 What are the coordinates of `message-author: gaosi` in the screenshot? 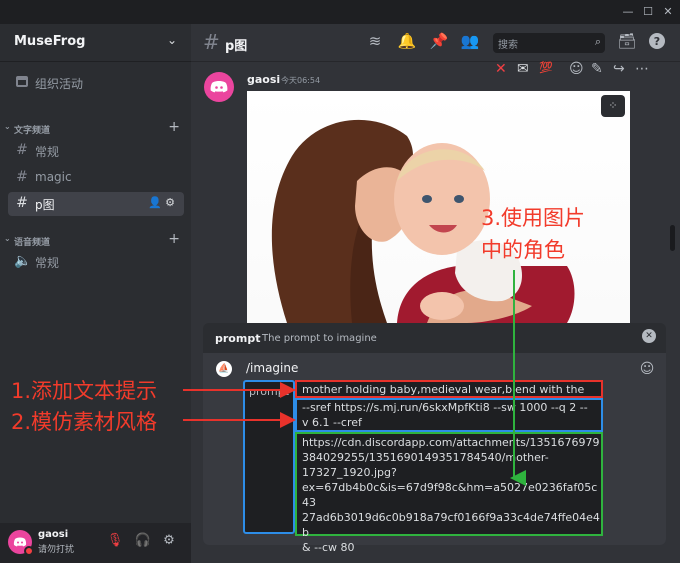 It's located at (263, 79).